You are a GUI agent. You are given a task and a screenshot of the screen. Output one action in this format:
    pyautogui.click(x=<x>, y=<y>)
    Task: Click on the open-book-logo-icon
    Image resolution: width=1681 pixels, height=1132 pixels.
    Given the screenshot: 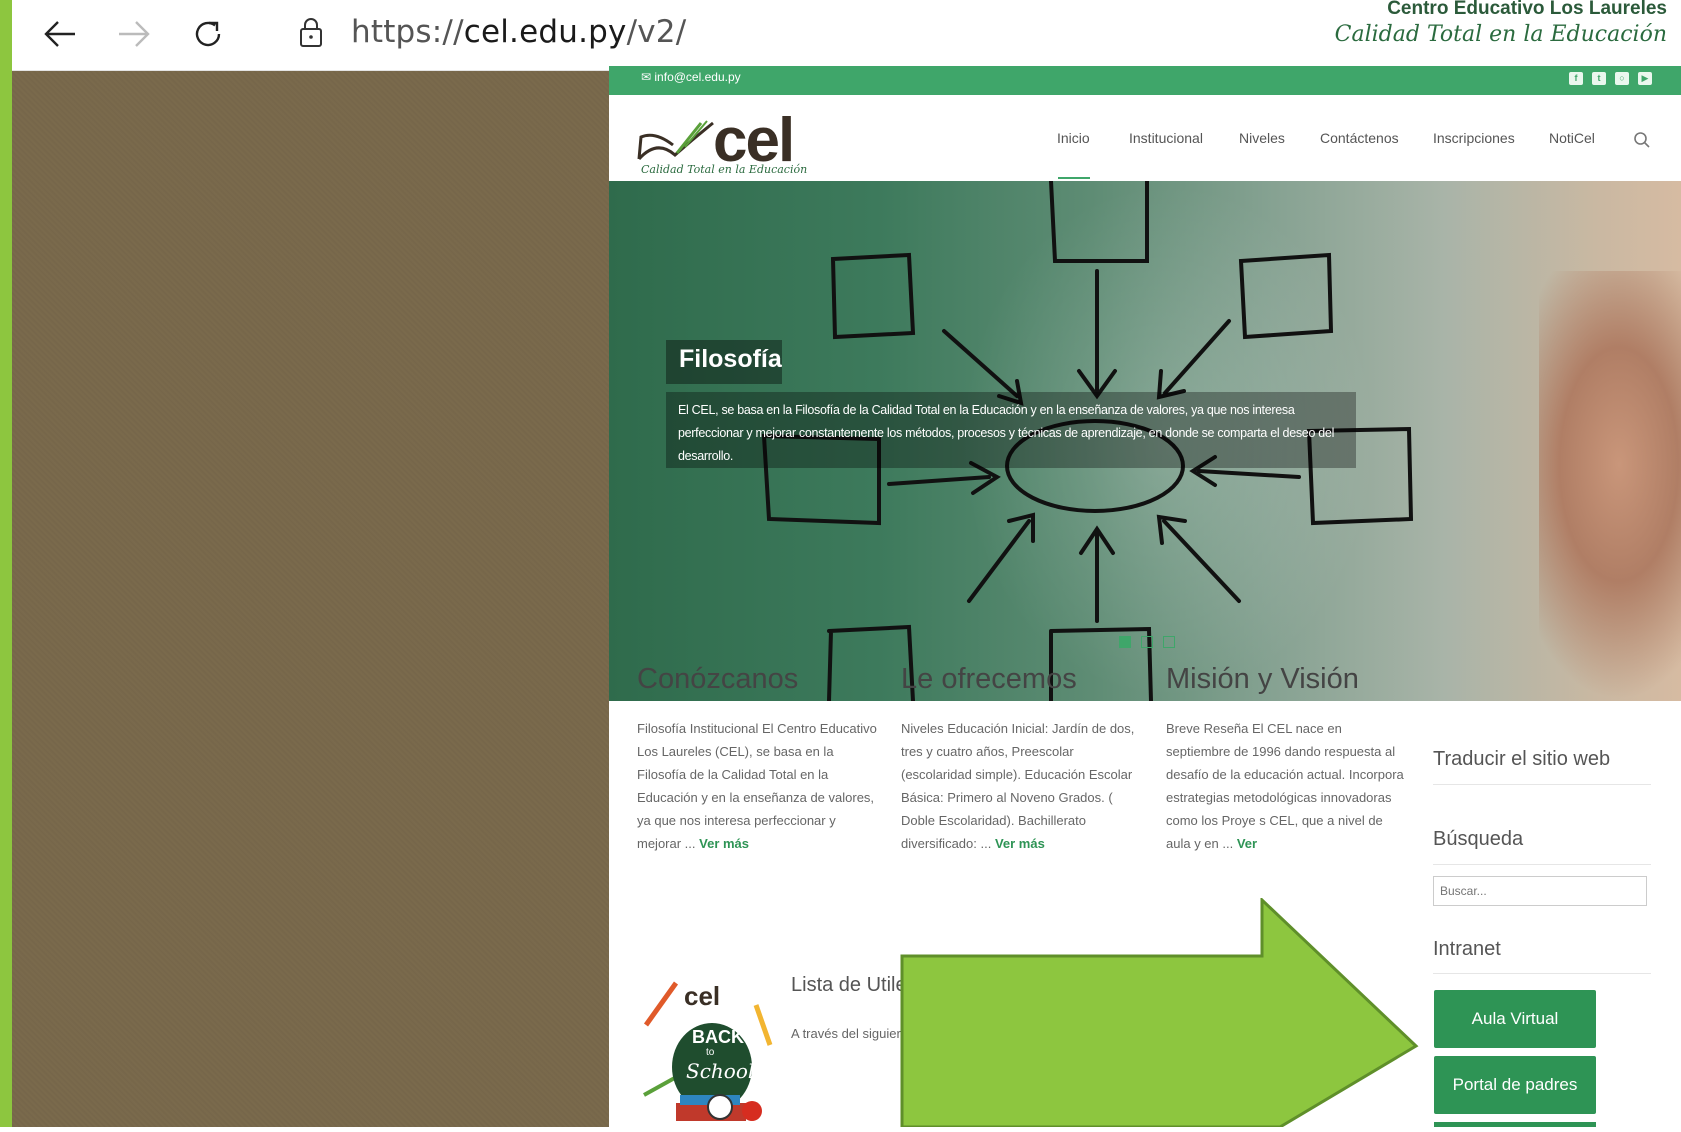 What is the action you would take?
    pyautogui.click(x=675, y=140)
    